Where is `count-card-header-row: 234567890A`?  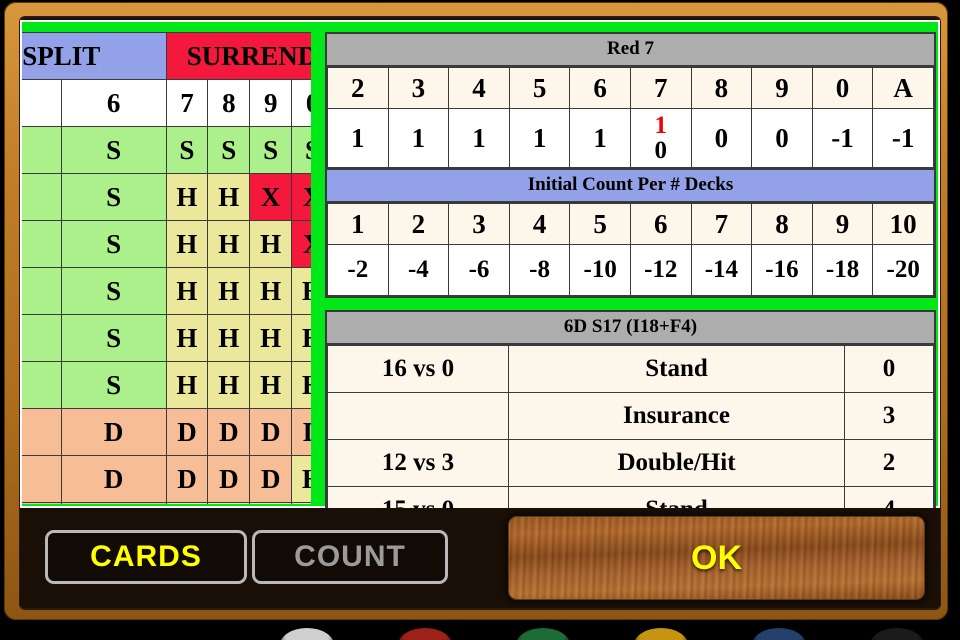
count-card-header-row: 234567890A is located at coordinates (630, 88).